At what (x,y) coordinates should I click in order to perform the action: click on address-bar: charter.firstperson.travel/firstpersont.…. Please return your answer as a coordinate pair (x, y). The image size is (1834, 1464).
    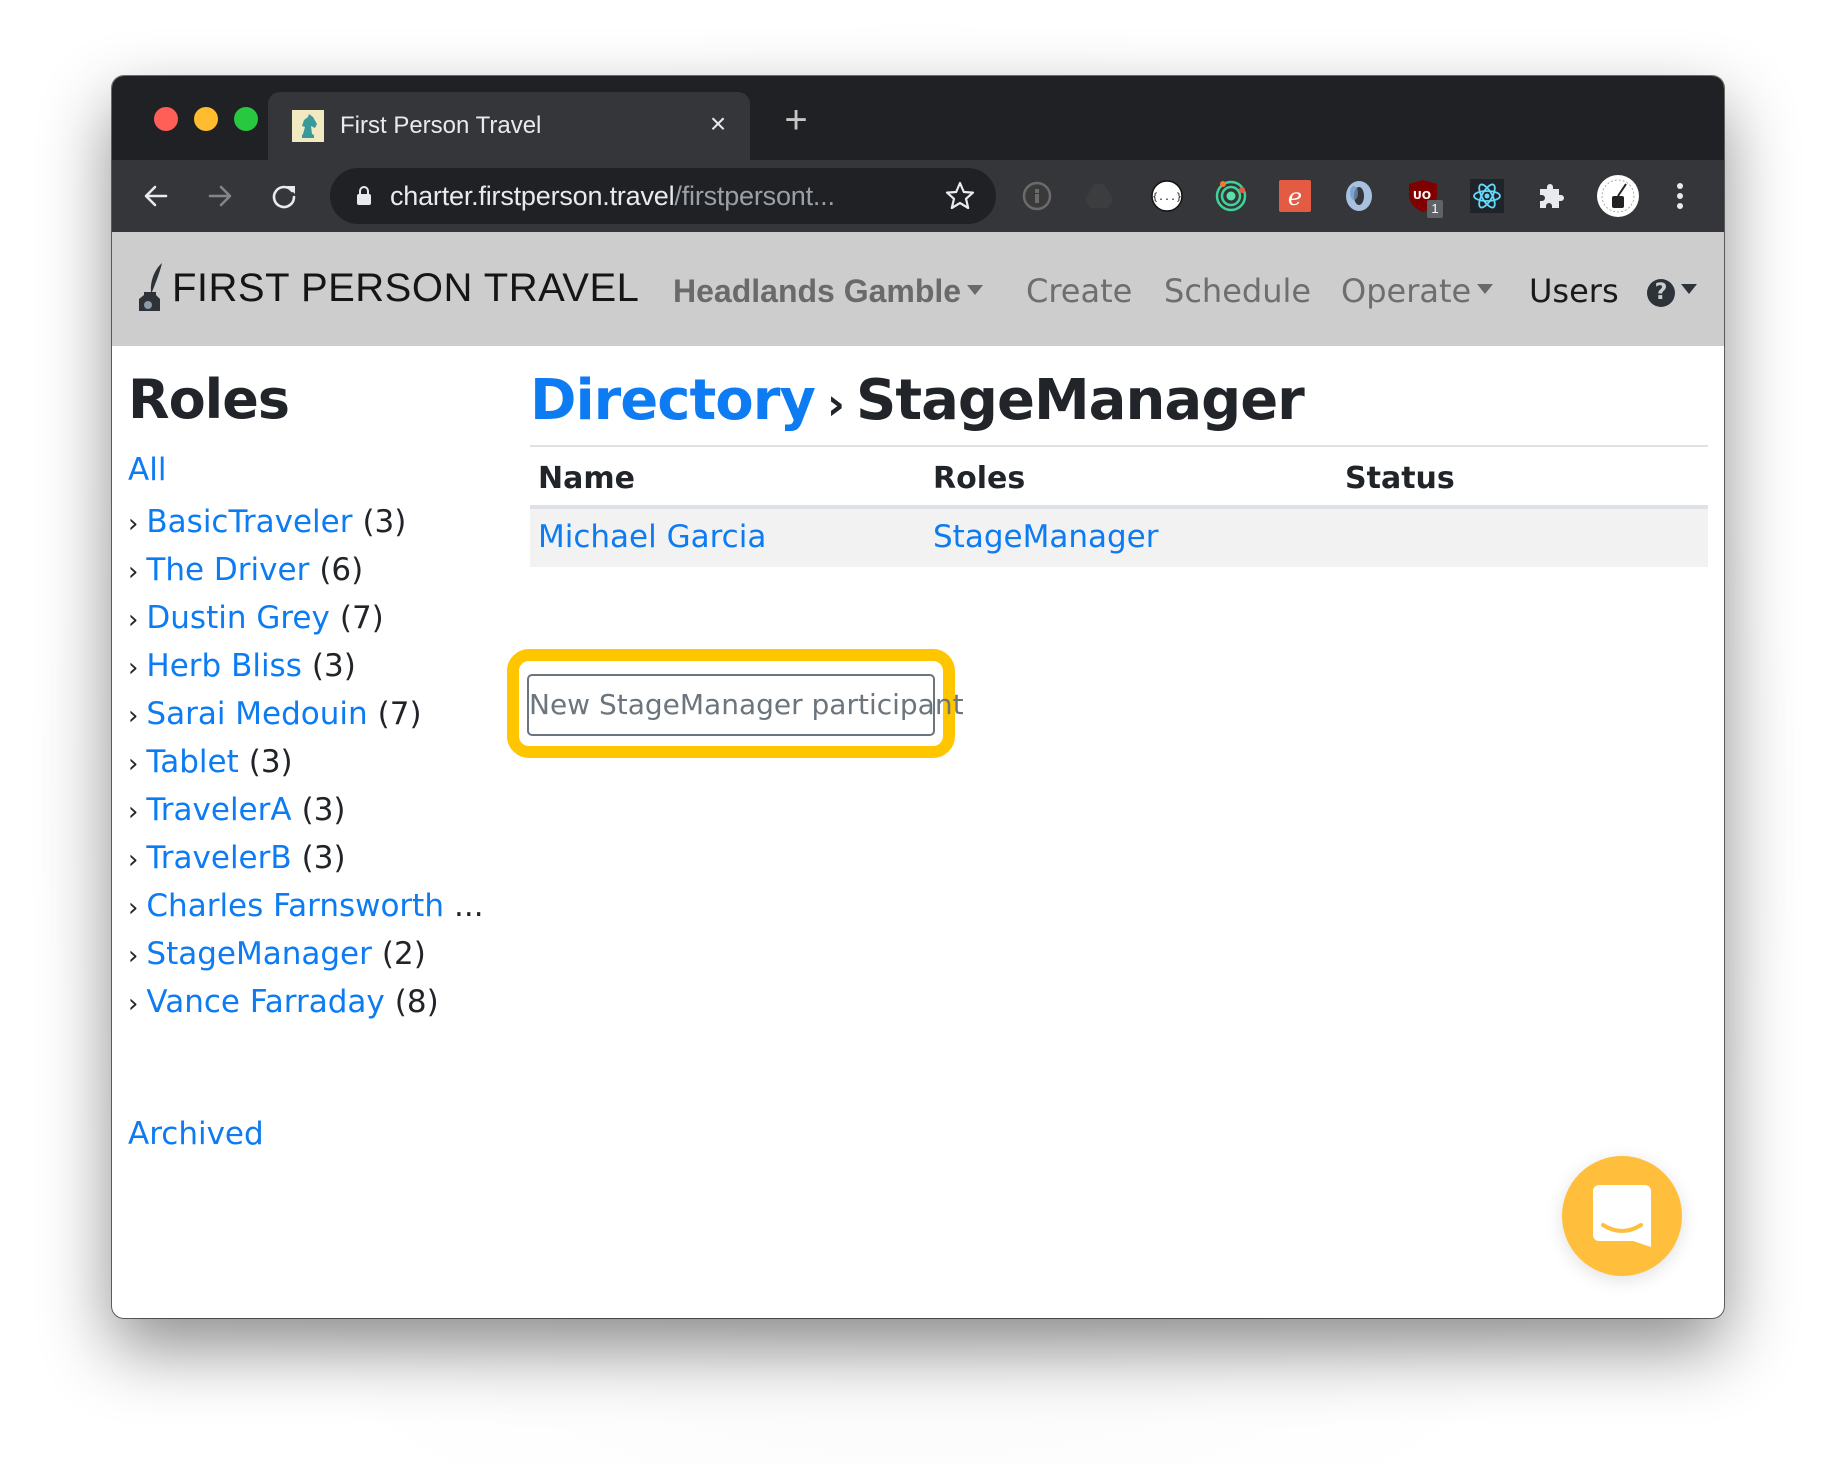
    Looking at the image, I should click on (663, 196).